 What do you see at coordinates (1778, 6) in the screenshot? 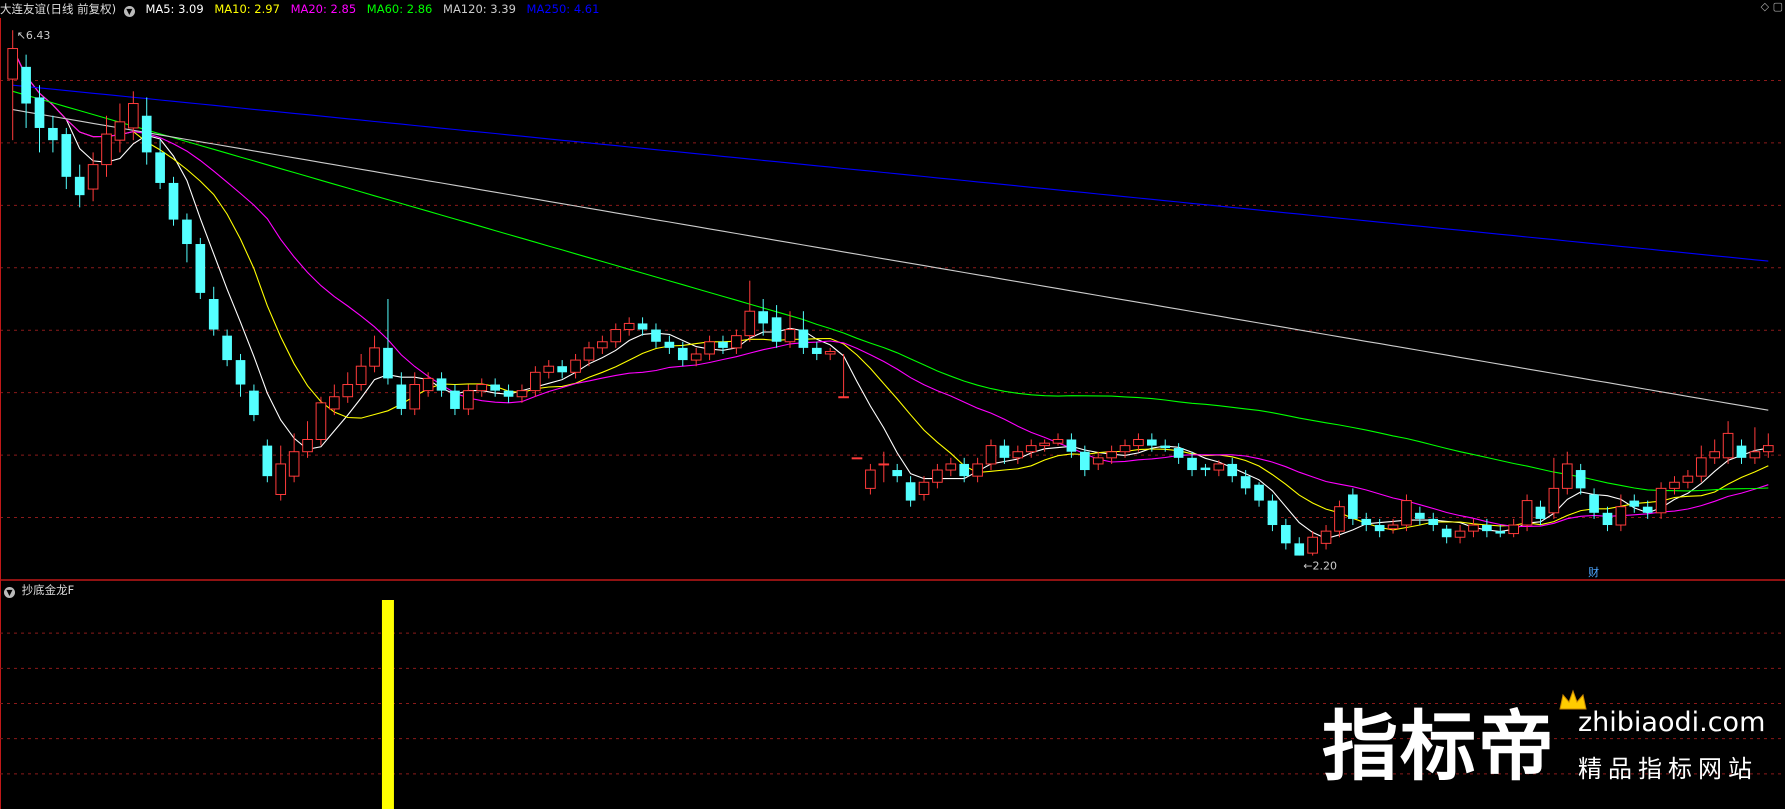
I see `maximize-icon: ▢` at bounding box center [1778, 6].